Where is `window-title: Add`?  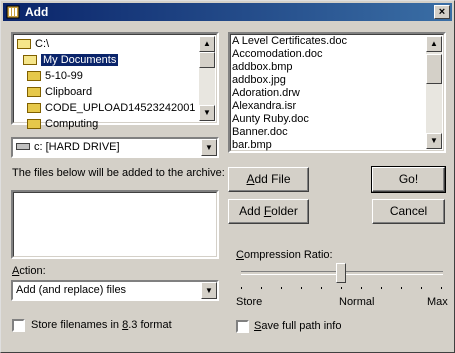 window-title: Add is located at coordinates (37, 12).